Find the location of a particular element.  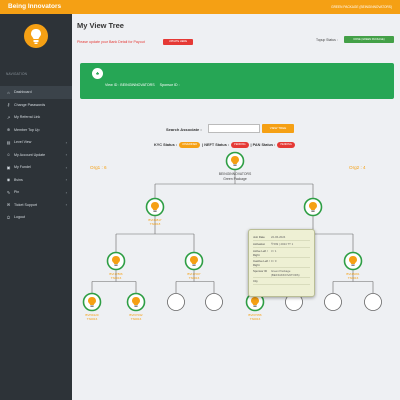

tree-node-label: BVI45061 TS0016 is located at coordinates (353, 276).